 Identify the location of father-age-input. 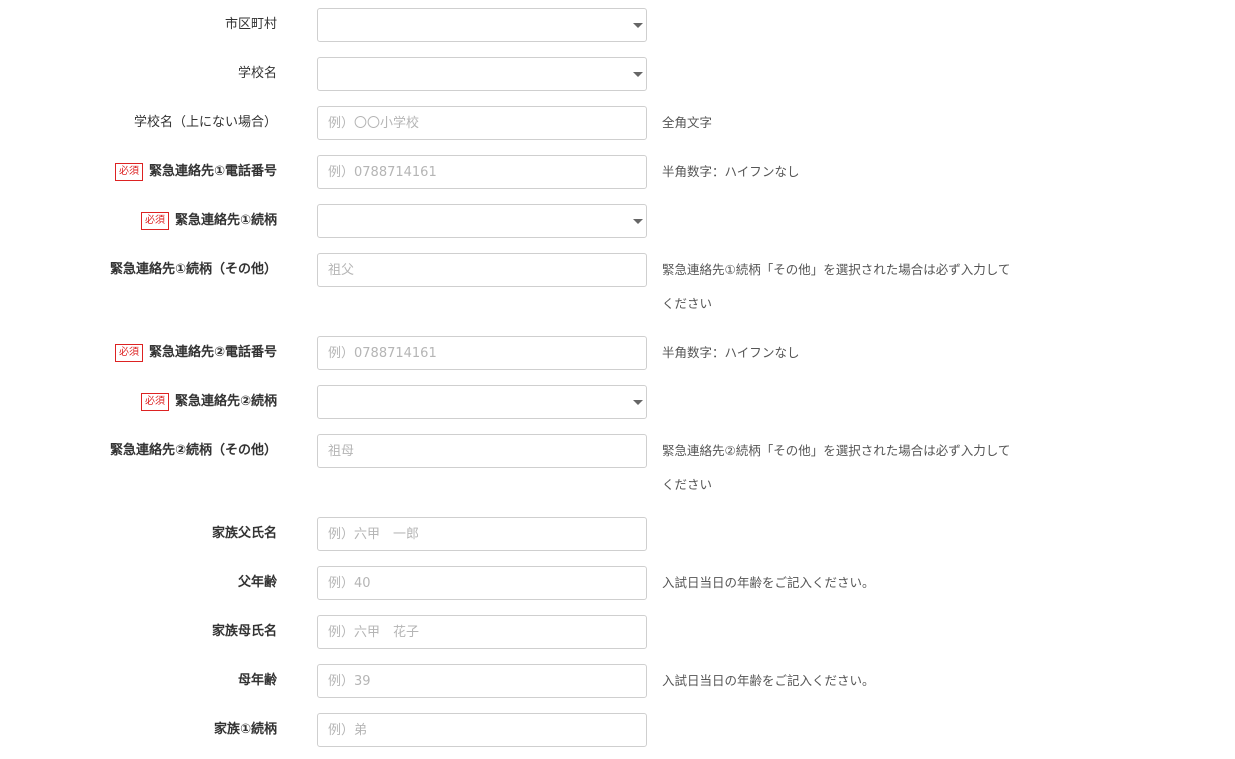
(482, 583).